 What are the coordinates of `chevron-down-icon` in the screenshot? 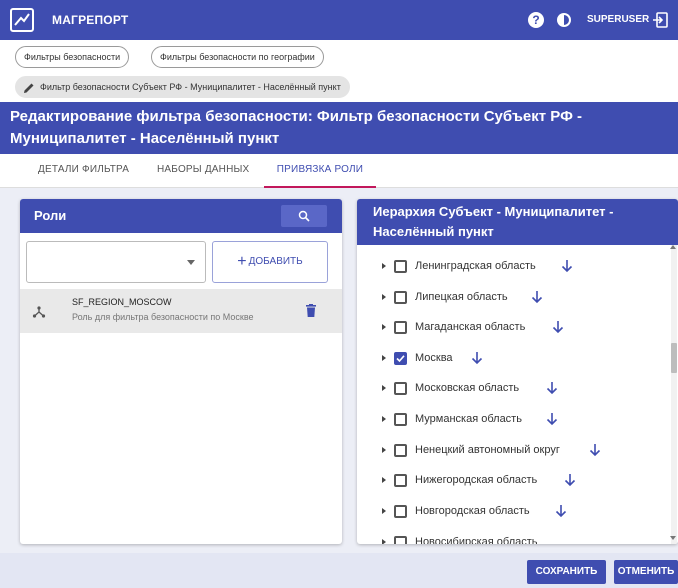 It's located at (191, 262).